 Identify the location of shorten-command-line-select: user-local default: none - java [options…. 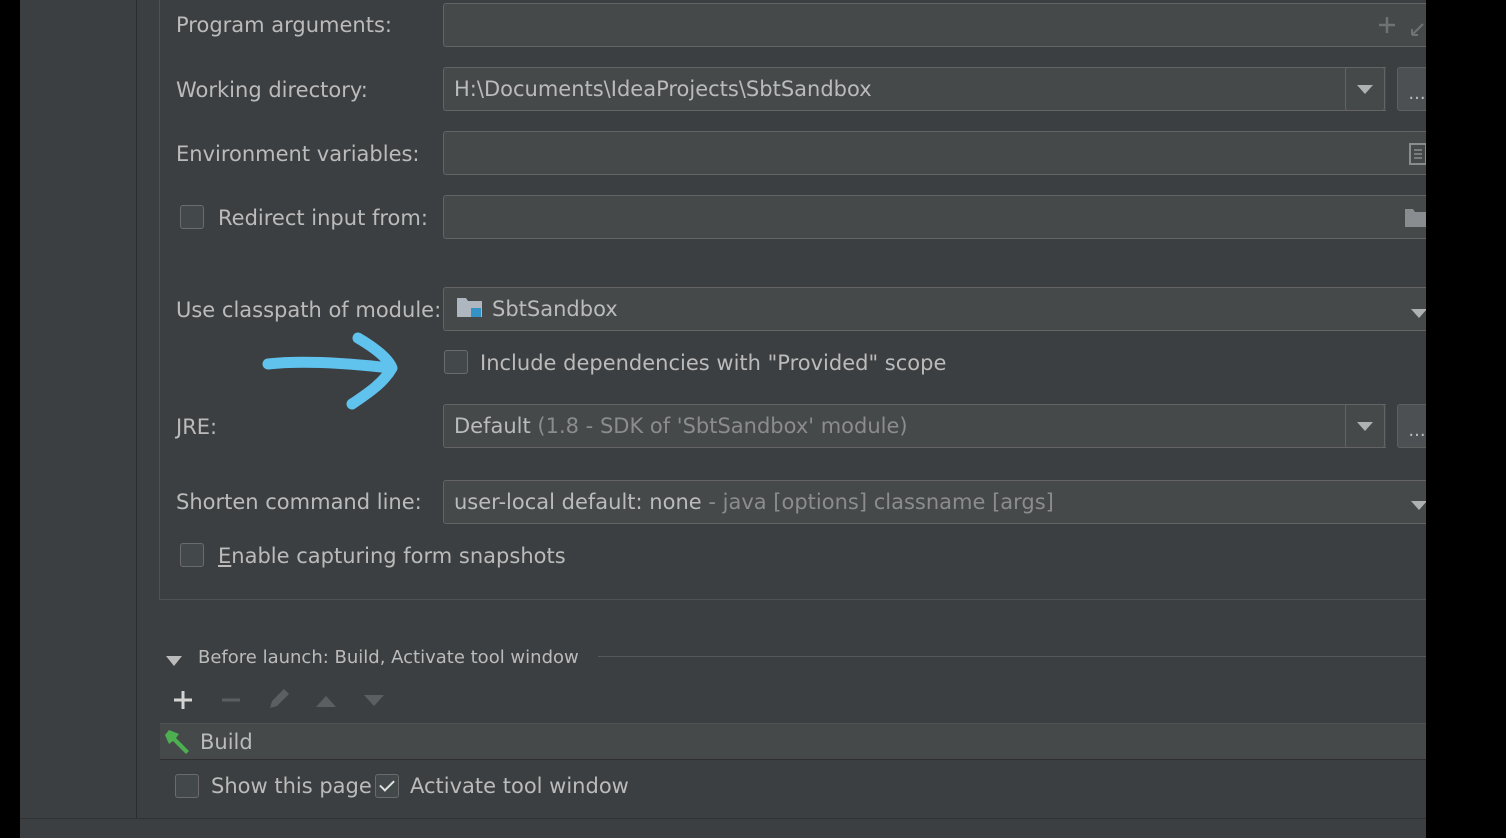
(934, 502).